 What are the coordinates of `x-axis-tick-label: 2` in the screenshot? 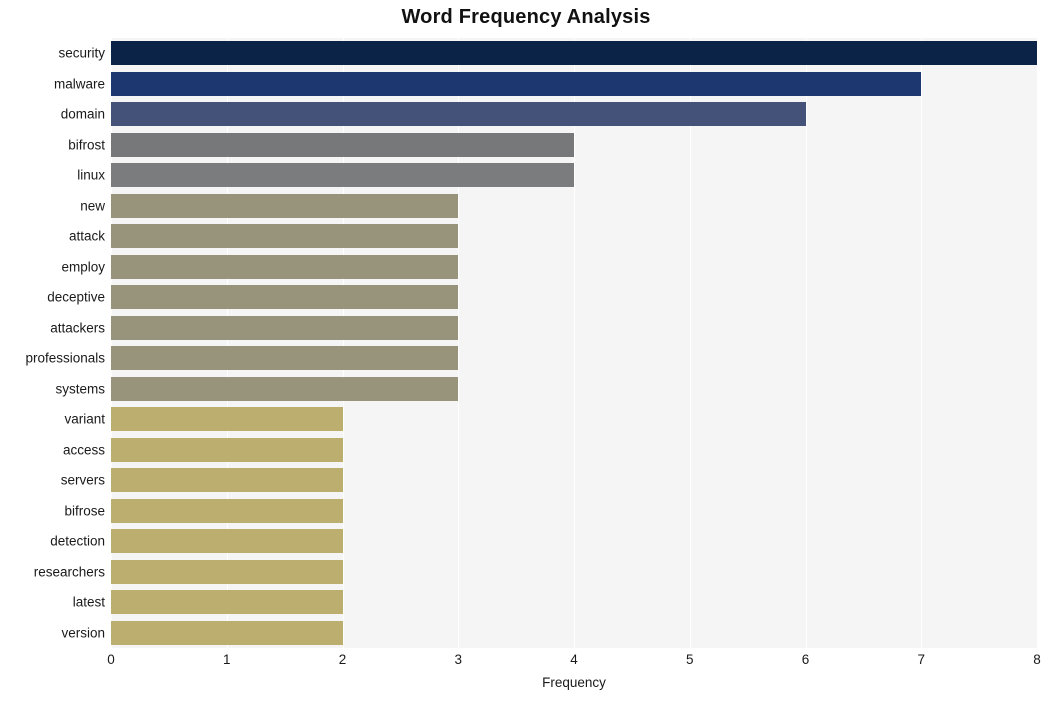 It's located at (342, 659).